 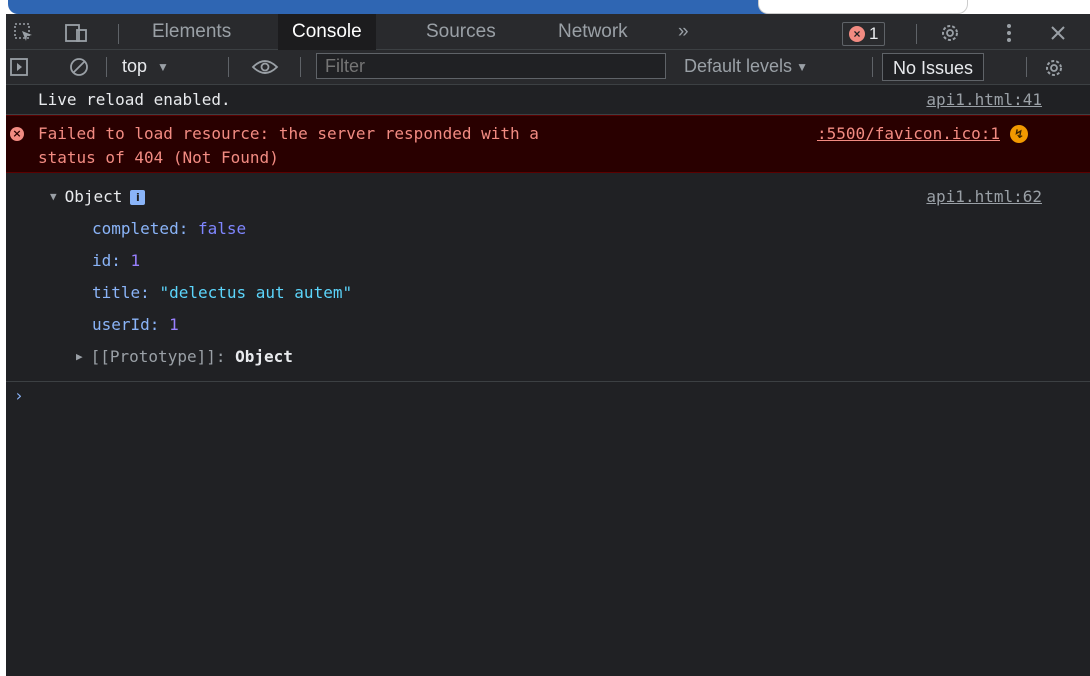 What do you see at coordinates (135, 228) in the screenshot?
I see `property-key: completed` at bounding box center [135, 228].